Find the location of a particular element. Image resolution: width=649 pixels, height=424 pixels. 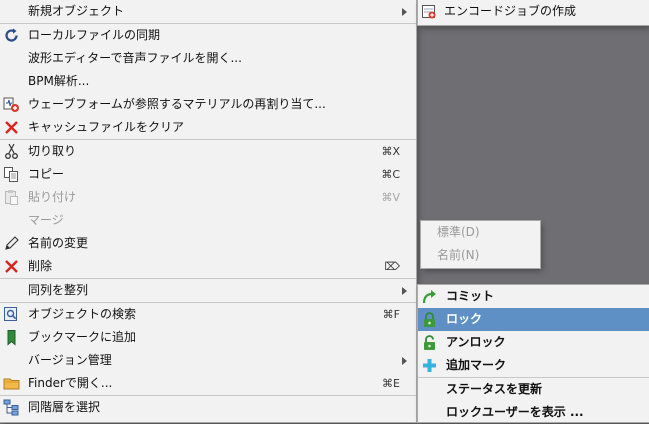

menu-item-mark-add: 追加マーク is located at coordinates (533, 365).